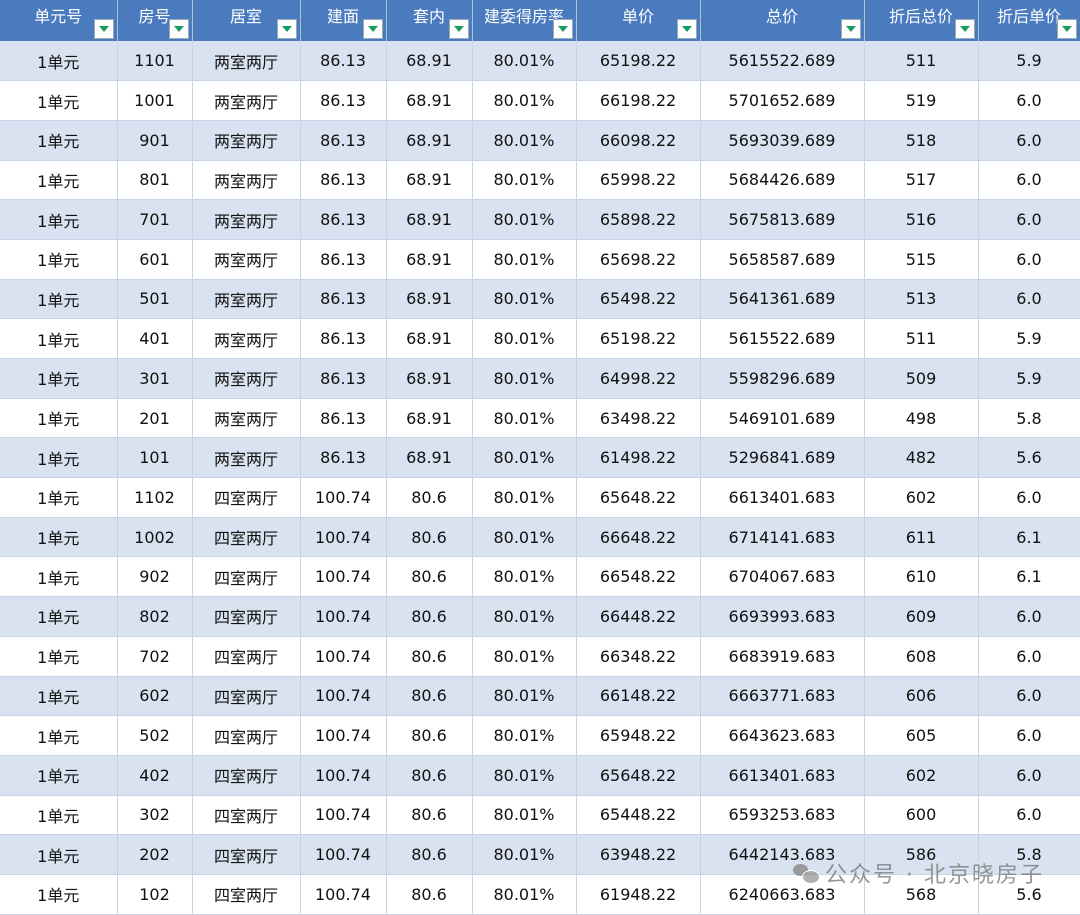  Describe the element at coordinates (155, 537) in the screenshot. I see `table-cell: 1002` at that location.